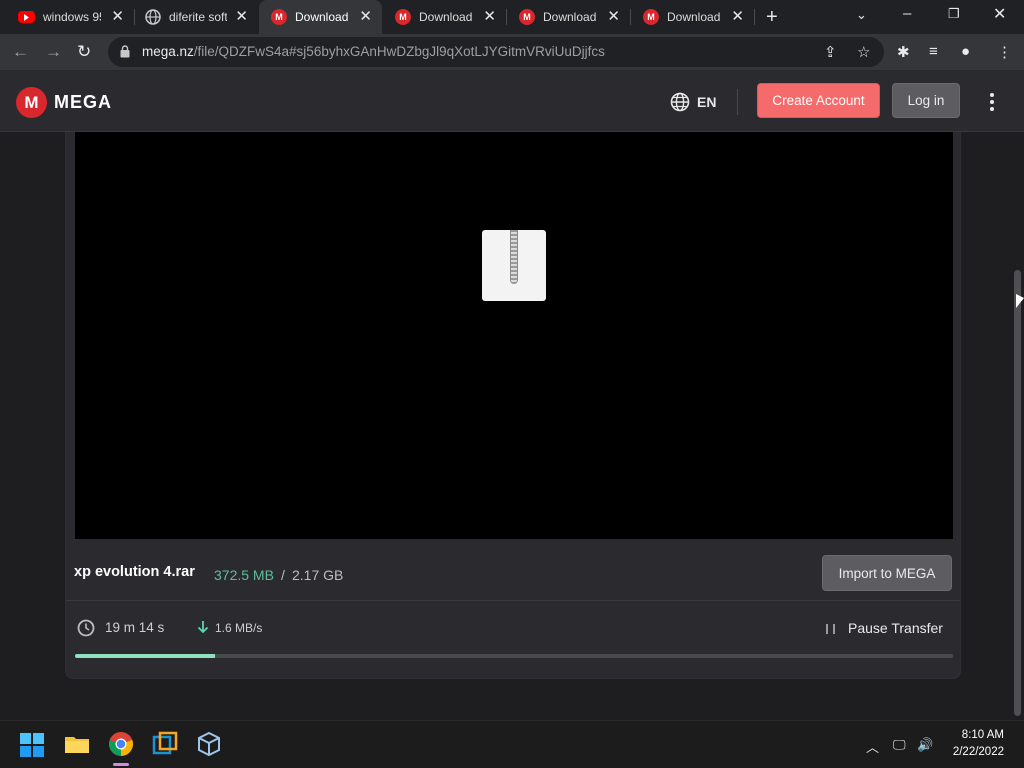 Image resolution: width=1024 pixels, height=768 pixels. Describe the element at coordinates (992, 102) in the screenshot. I see `more-menu-icon` at that location.